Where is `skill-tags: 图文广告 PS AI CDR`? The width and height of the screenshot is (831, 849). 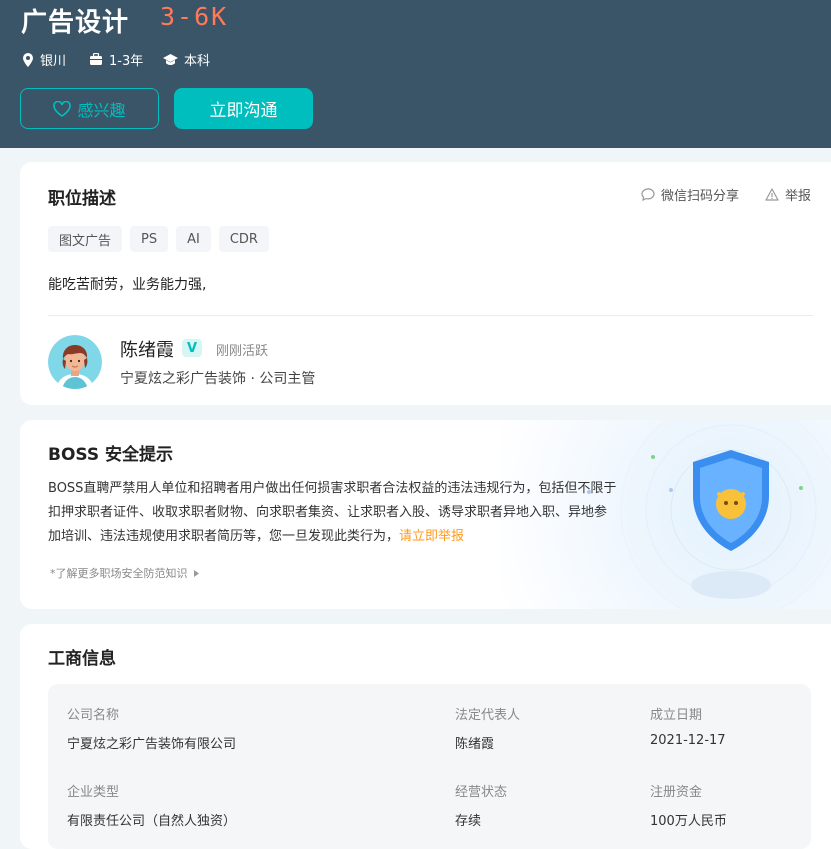
skill-tags: 图文广告 PS AI CDR is located at coordinates (158, 239).